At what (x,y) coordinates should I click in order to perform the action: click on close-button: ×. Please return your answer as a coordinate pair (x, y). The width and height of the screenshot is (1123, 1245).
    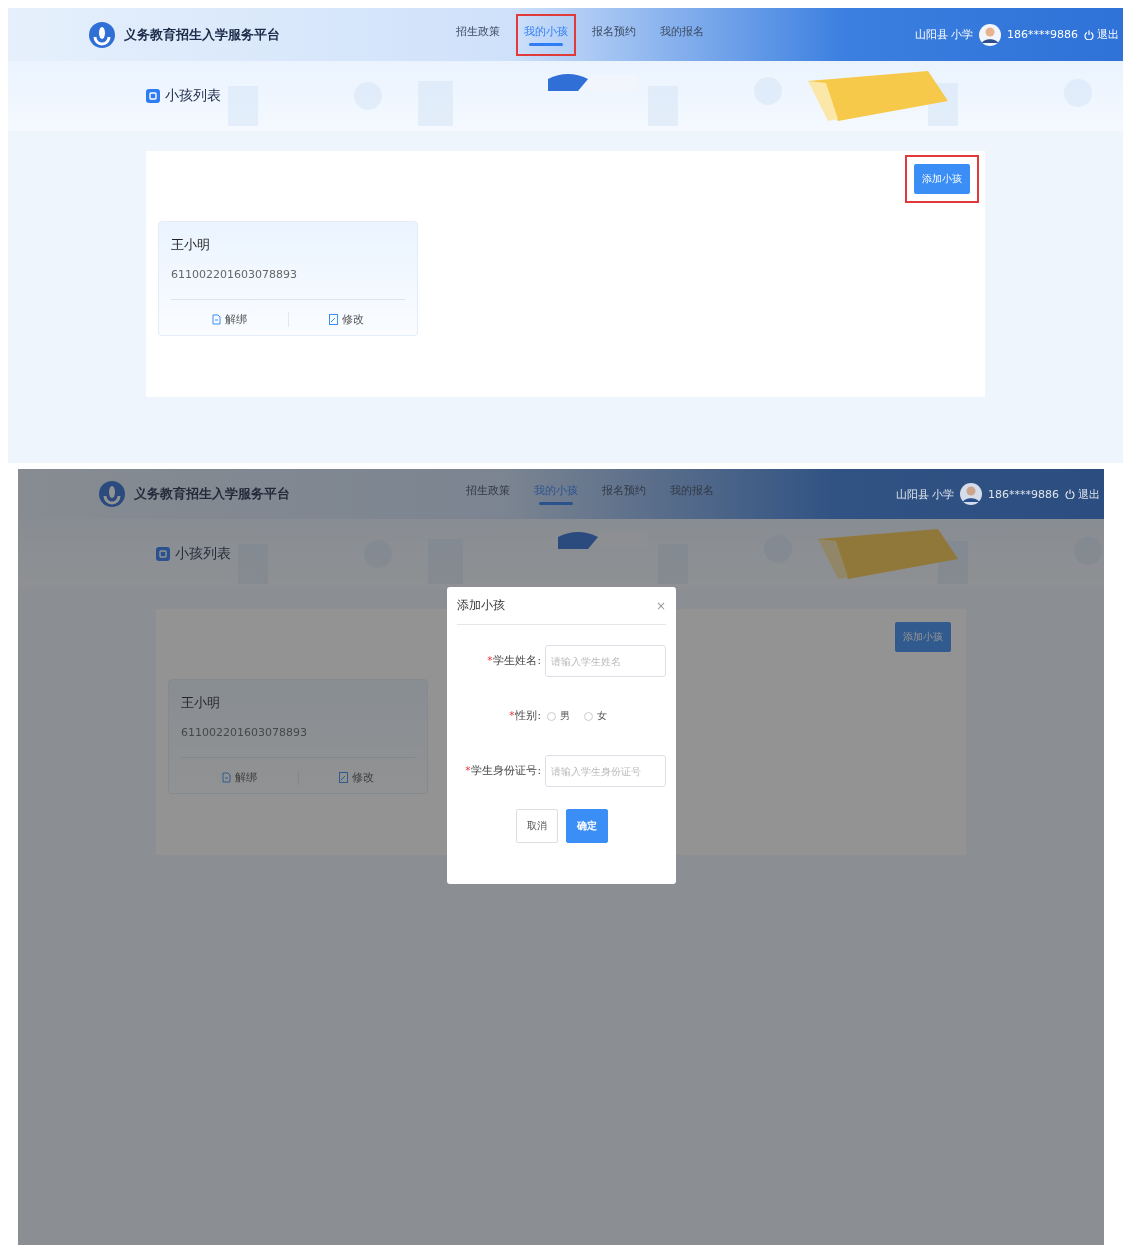
    Looking at the image, I should click on (660, 605).